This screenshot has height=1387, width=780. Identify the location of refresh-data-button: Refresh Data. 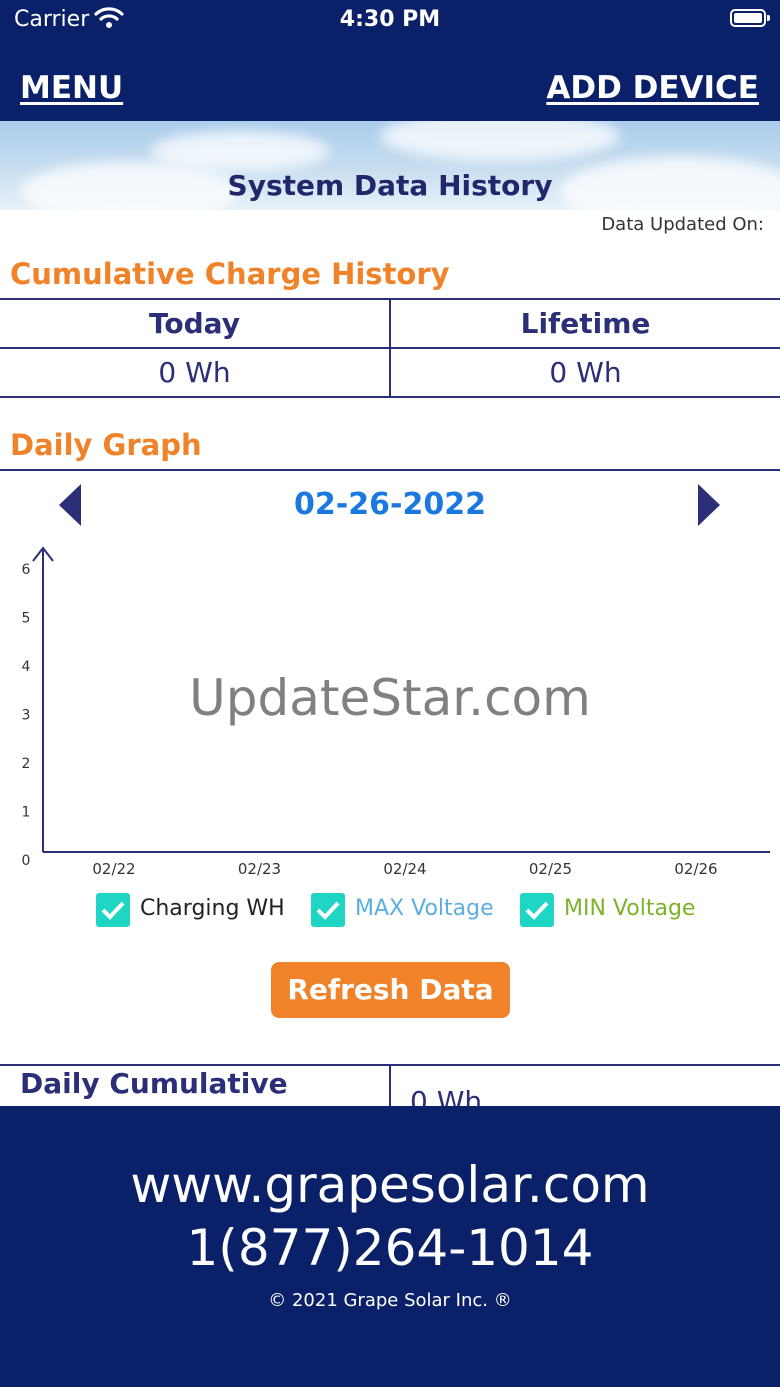
(390, 990).